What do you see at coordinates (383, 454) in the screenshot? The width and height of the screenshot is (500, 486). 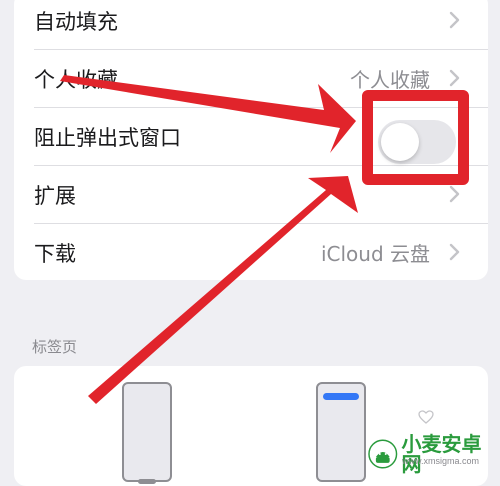 I see `android-logo-icon` at bounding box center [383, 454].